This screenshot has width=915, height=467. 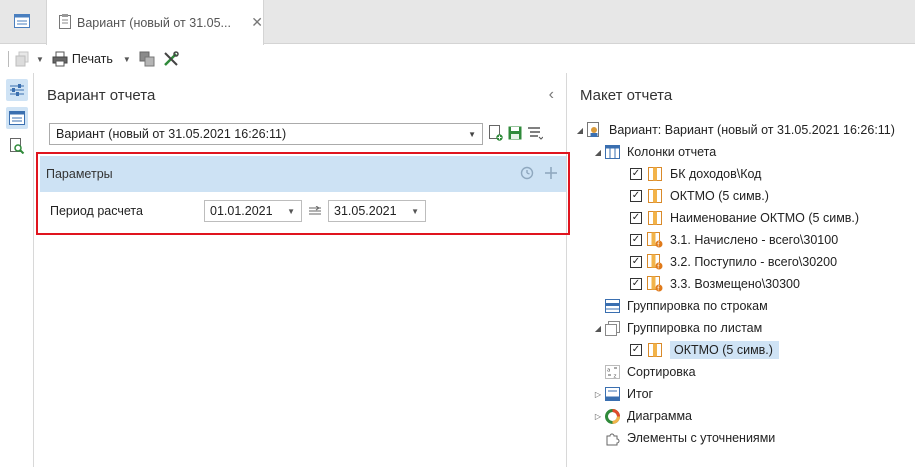 I want to click on tree-node-column-4: ✓ f 3.1. Начислено - всего\30100, so click(x=734, y=240).